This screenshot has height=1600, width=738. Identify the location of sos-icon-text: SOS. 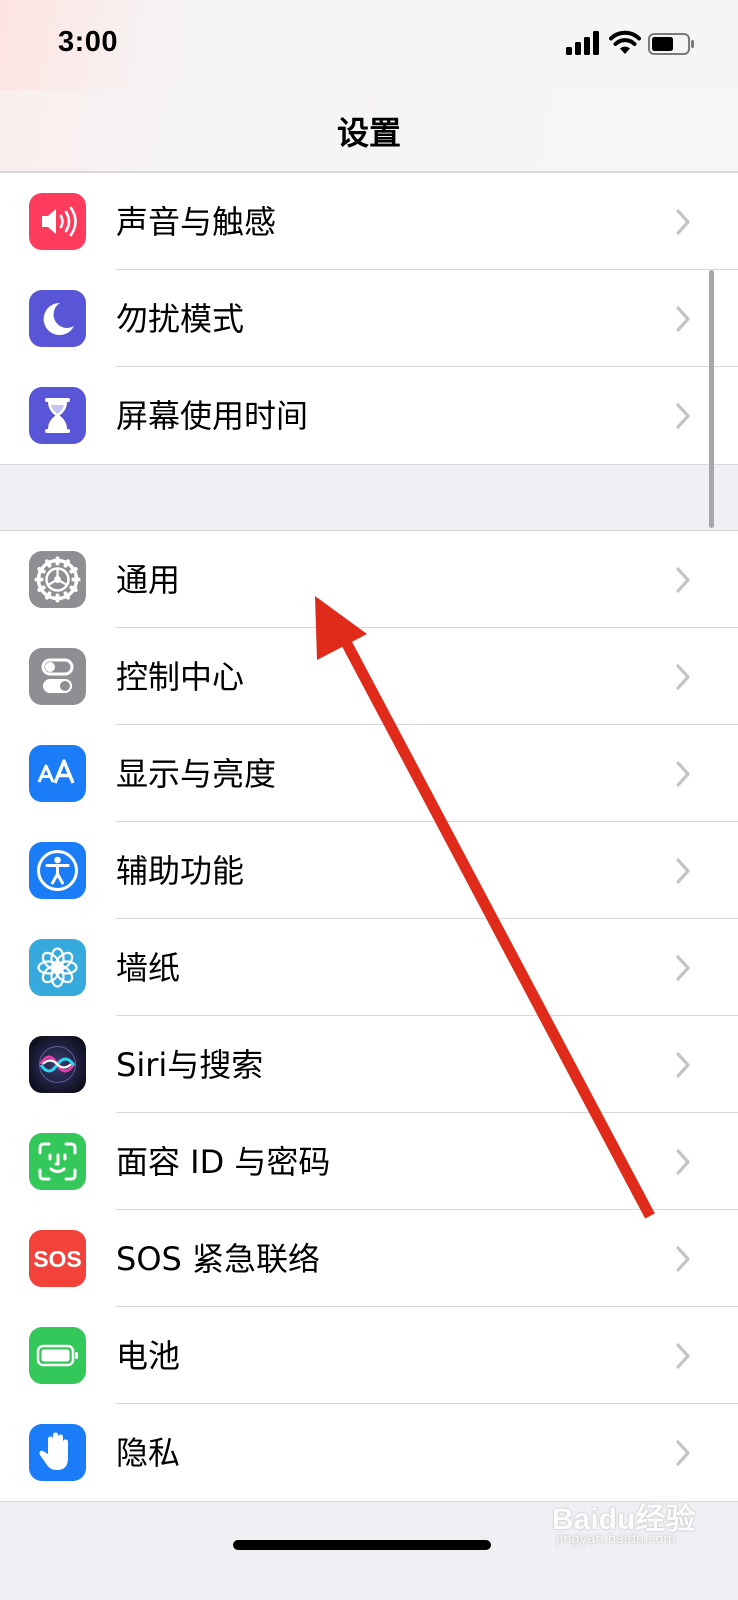
(57, 1259).